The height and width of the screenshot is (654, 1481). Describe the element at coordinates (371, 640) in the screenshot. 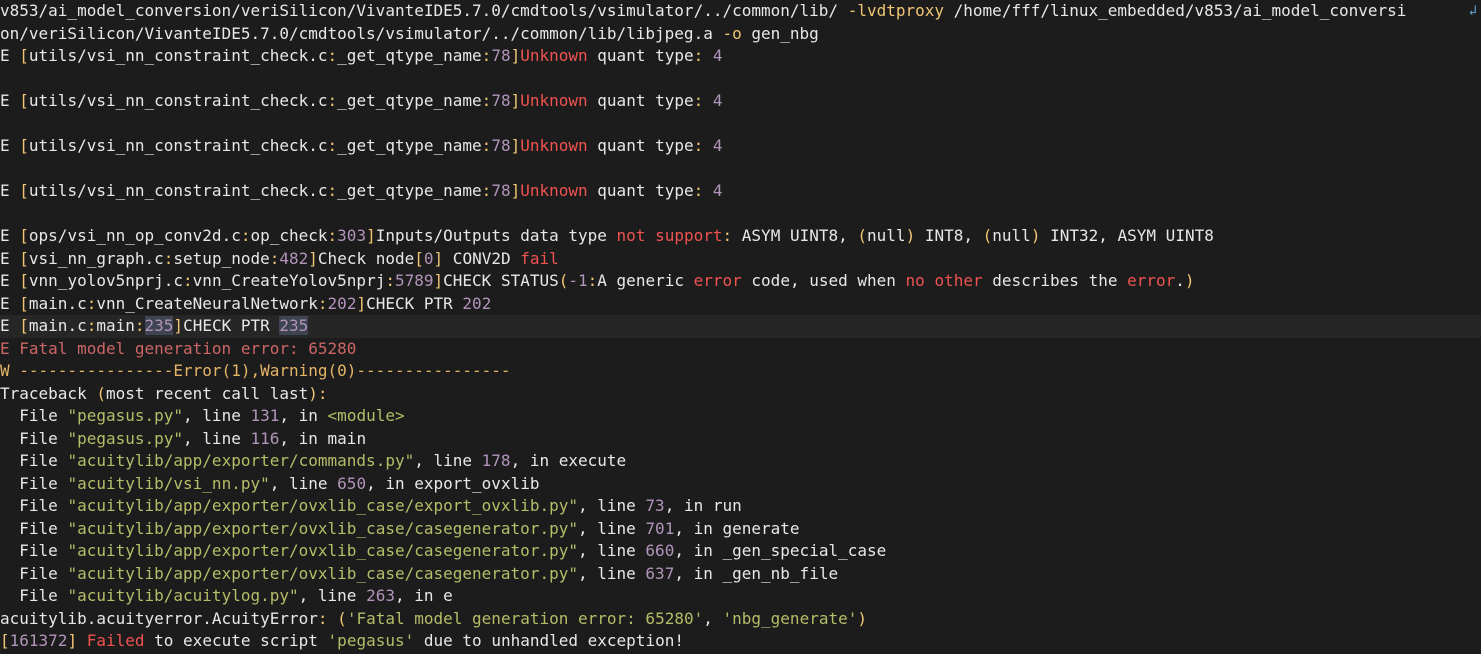

I see `terminal-text-segment: 'pegasus'` at that location.